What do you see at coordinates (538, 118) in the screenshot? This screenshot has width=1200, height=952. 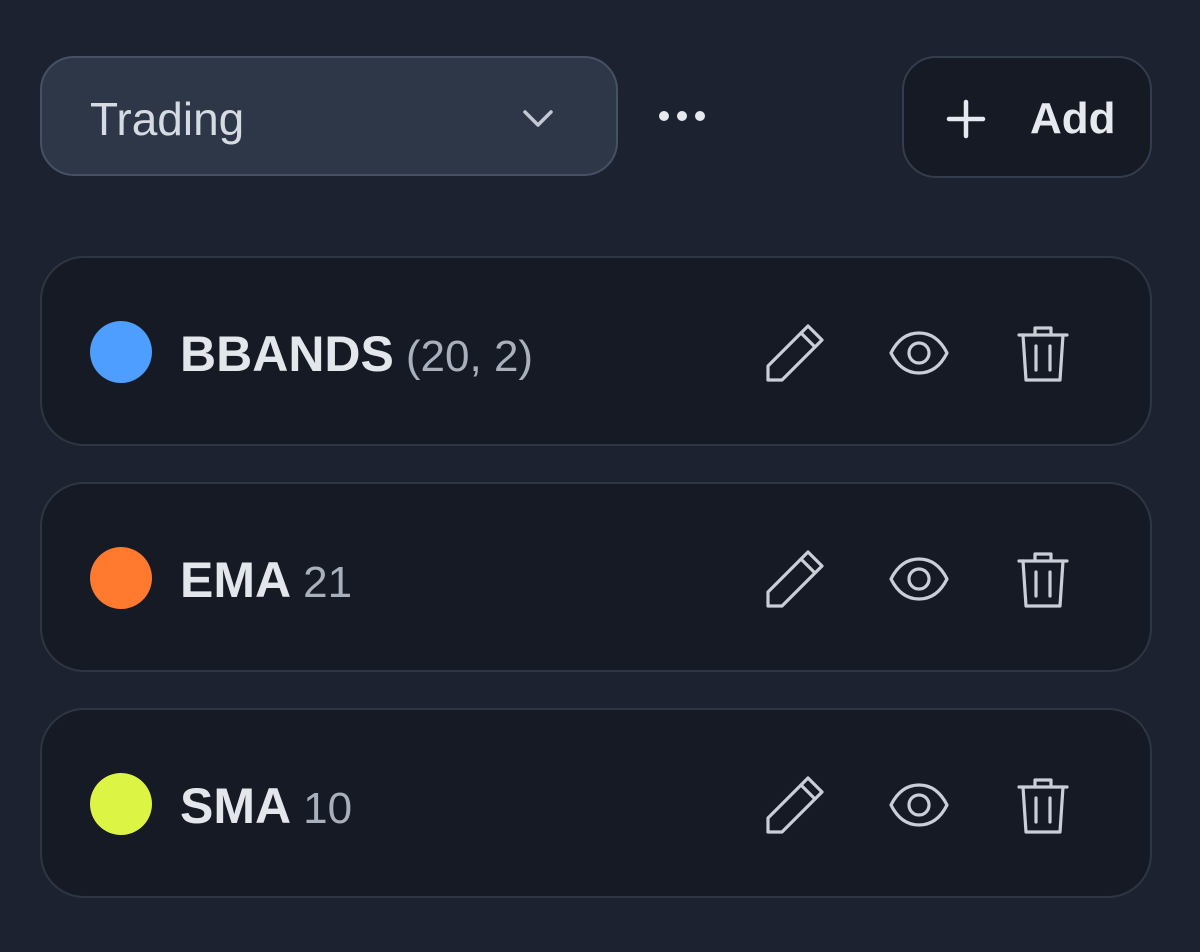 I see `chevron-down-icon` at bounding box center [538, 118].